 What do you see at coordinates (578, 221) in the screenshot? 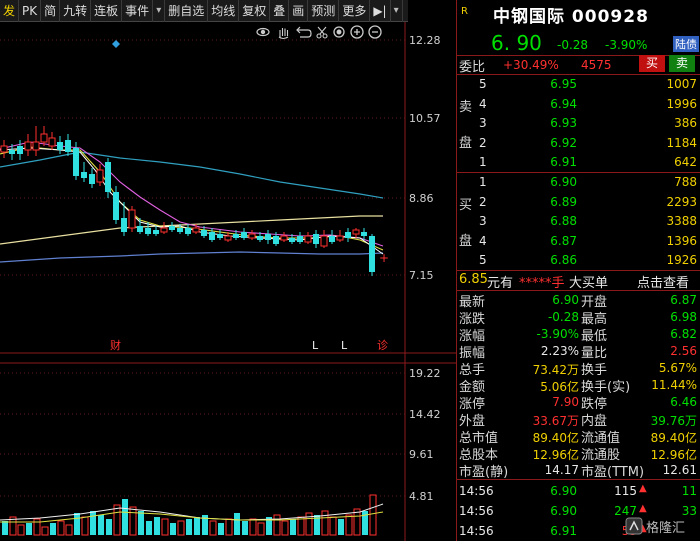
I see `buy_orders-row: 3 6.88 3388` at bounding box center [578, 221].